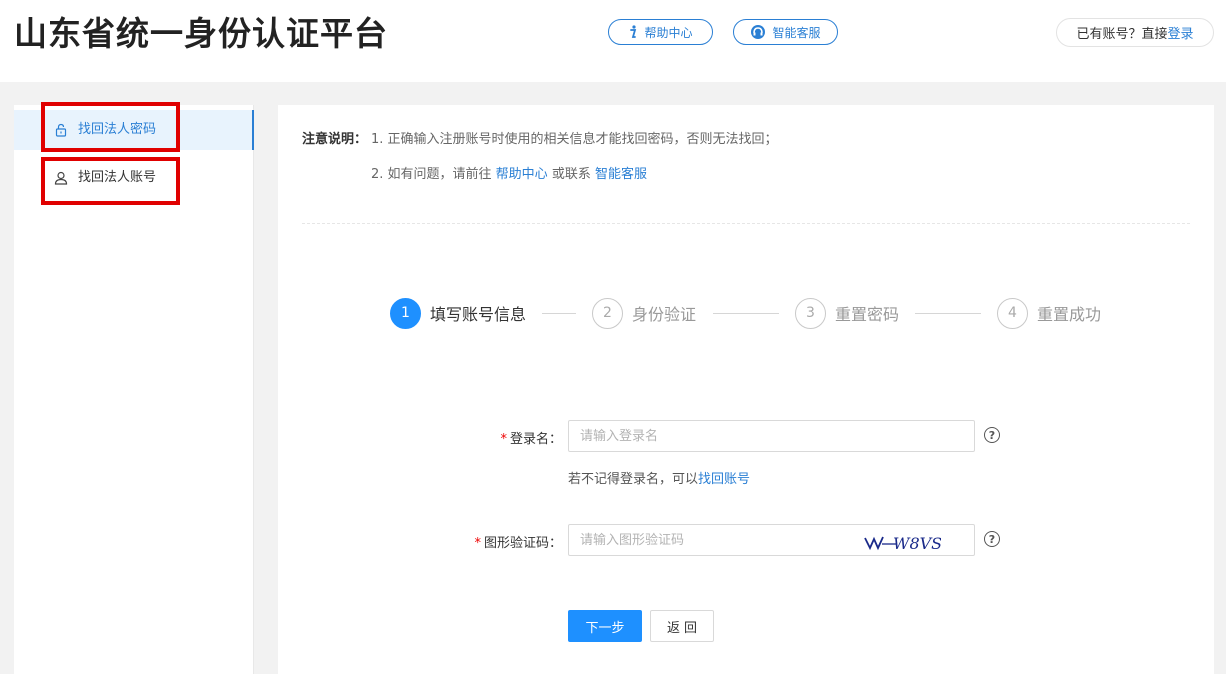 Image resolution: width=1226 pixels, height=674 pixels. Describe the element at coordinates (1012, 313) in the screenshot. I see `step-number: 4` at that location.